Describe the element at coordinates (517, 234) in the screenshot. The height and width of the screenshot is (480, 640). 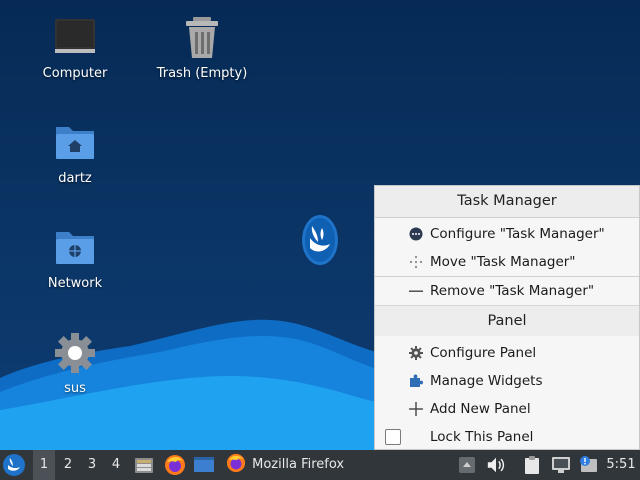
I see `menu-item-label: Configure "Task Manager"` at that location.